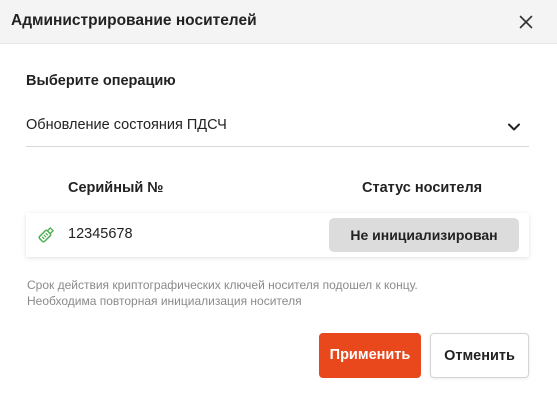 This screenshot has width=557, height=406. I want to click on dialog-title: Администрирование носителей, so click(134, 20).